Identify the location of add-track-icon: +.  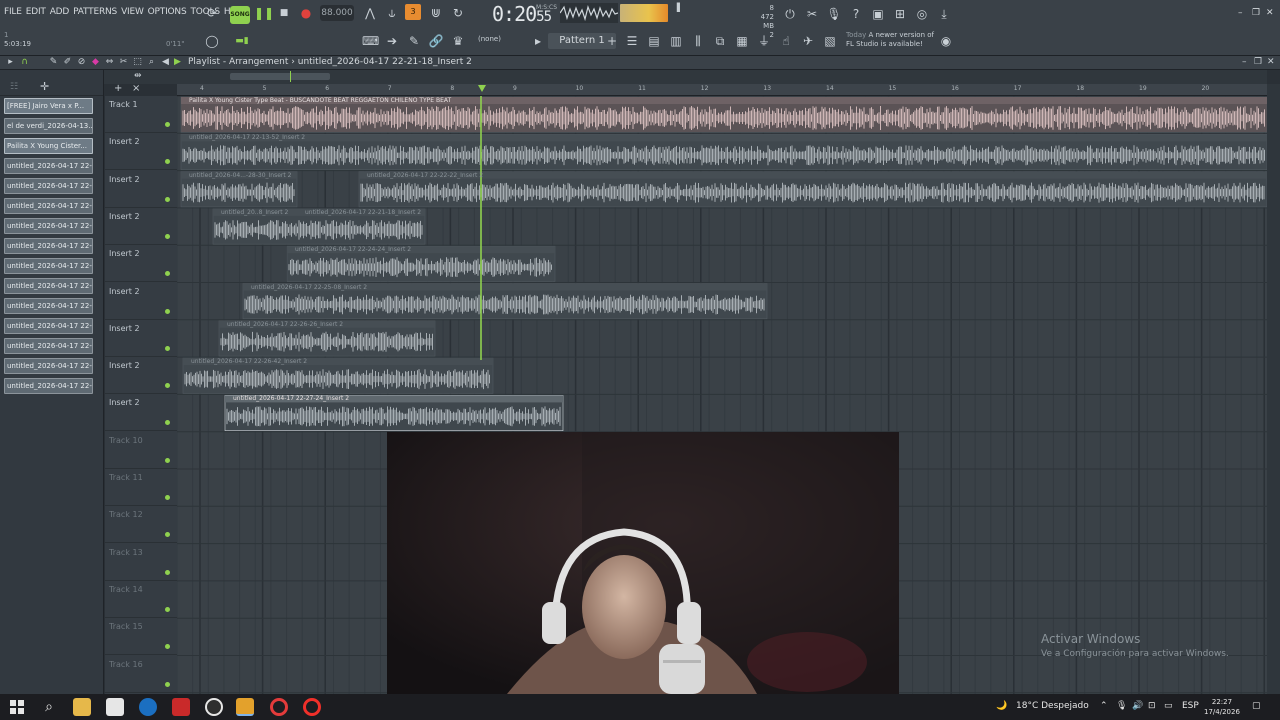
(118, 88).